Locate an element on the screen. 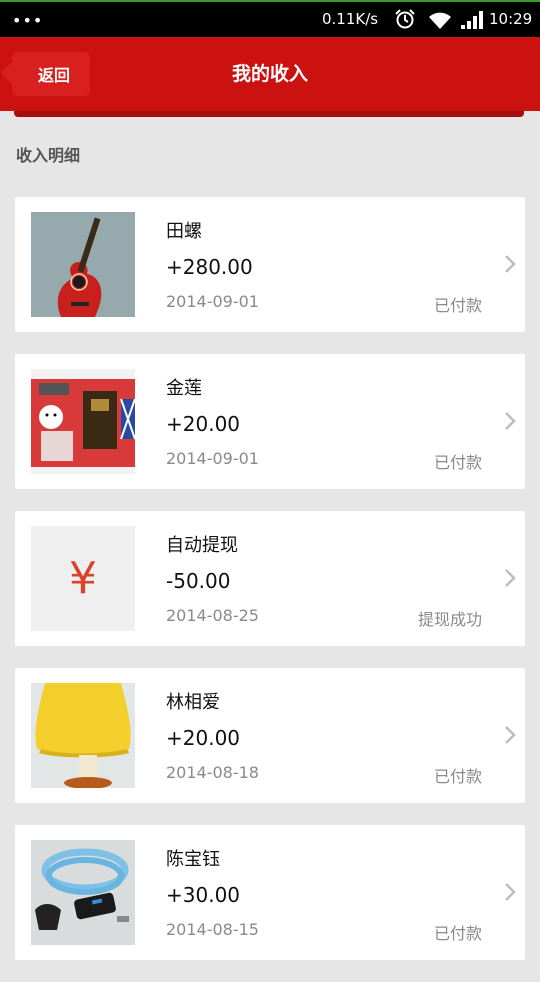 This screenshot has height=982, width=540. payment-status: 提现成功 is located at coordinates (449, 619).